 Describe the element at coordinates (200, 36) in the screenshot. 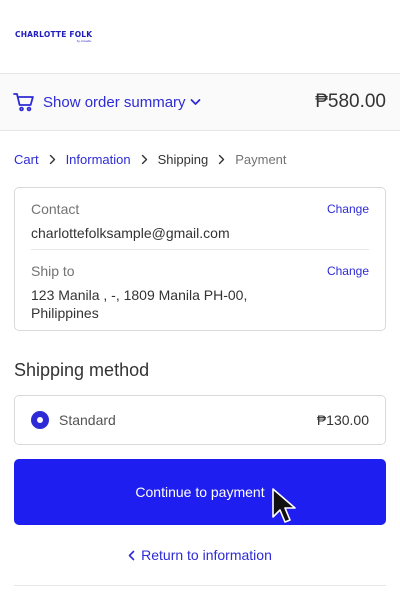

I see `brand-header: CHARLOTTE FOLK by cinnabu` at that location.